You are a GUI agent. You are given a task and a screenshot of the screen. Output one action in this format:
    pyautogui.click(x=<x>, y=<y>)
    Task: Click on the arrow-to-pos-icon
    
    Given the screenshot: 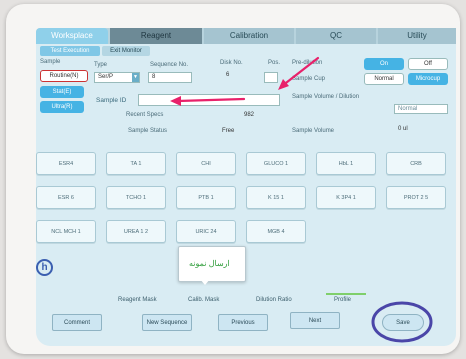 What is the action you would take?
    pyautogui.click(x=299, y=73)
    